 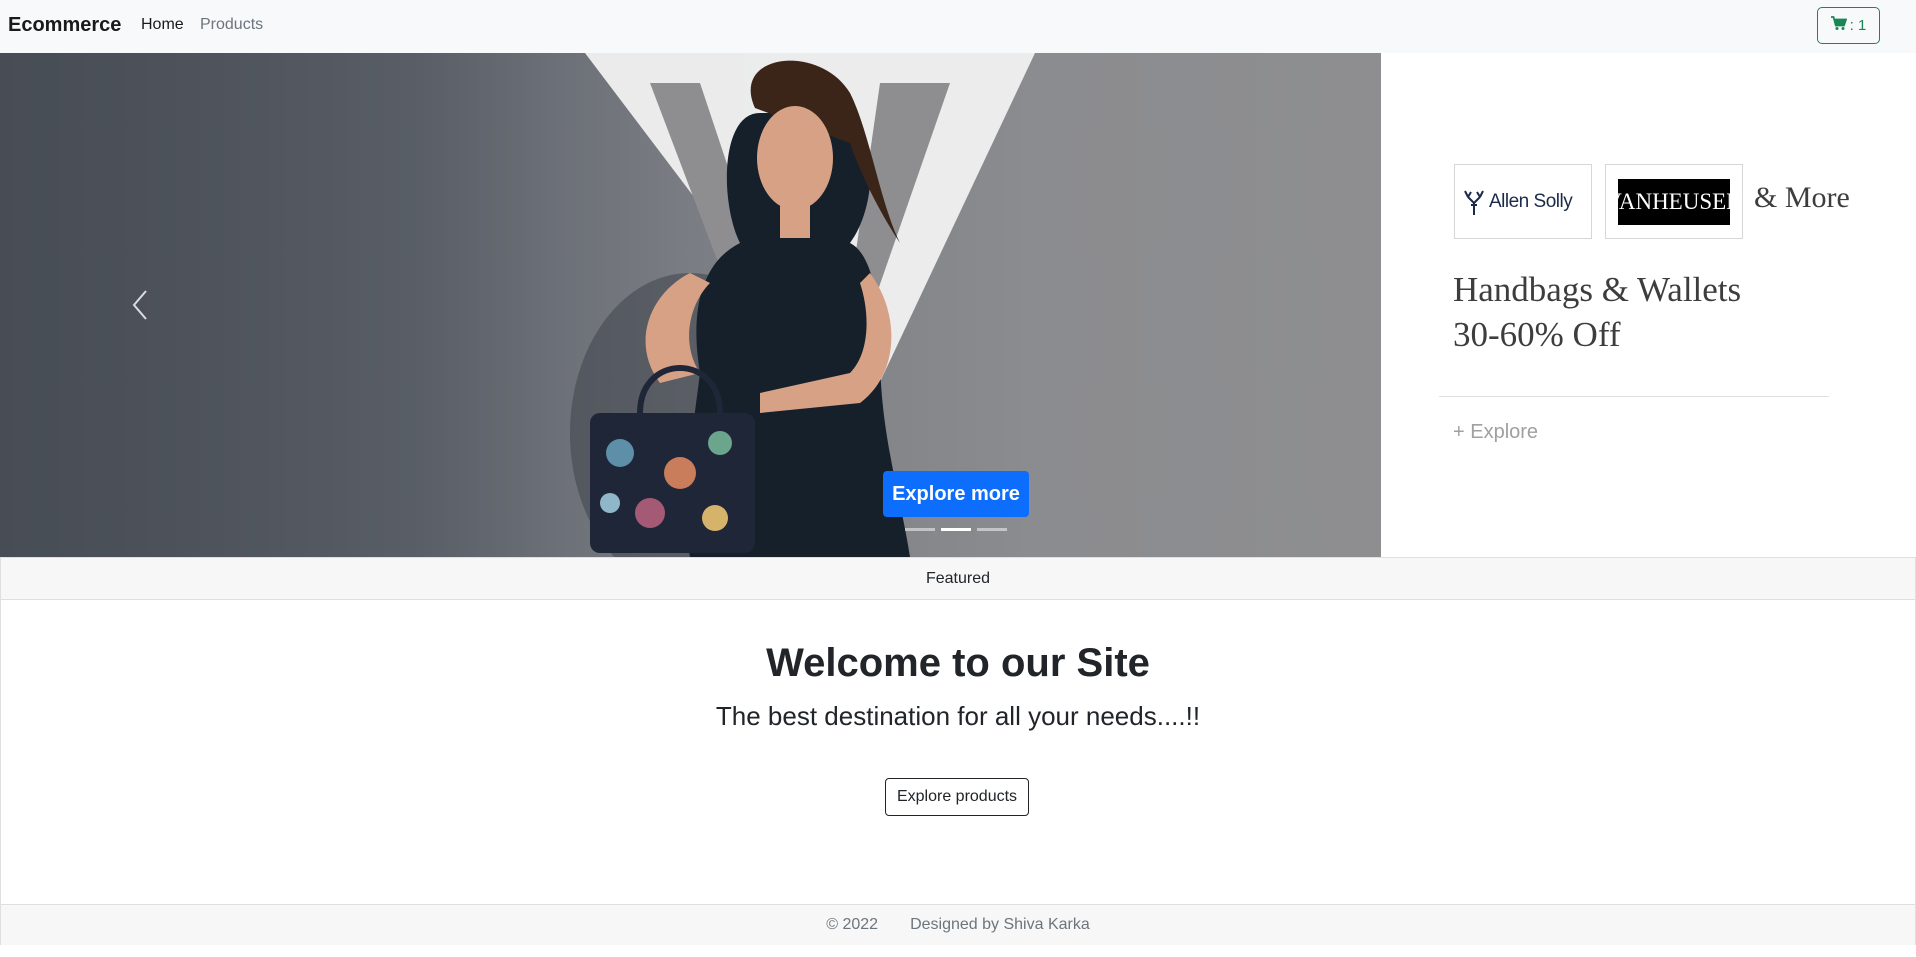 I want to click on explore-products-button: Explore products, so click(x=957, y=797).